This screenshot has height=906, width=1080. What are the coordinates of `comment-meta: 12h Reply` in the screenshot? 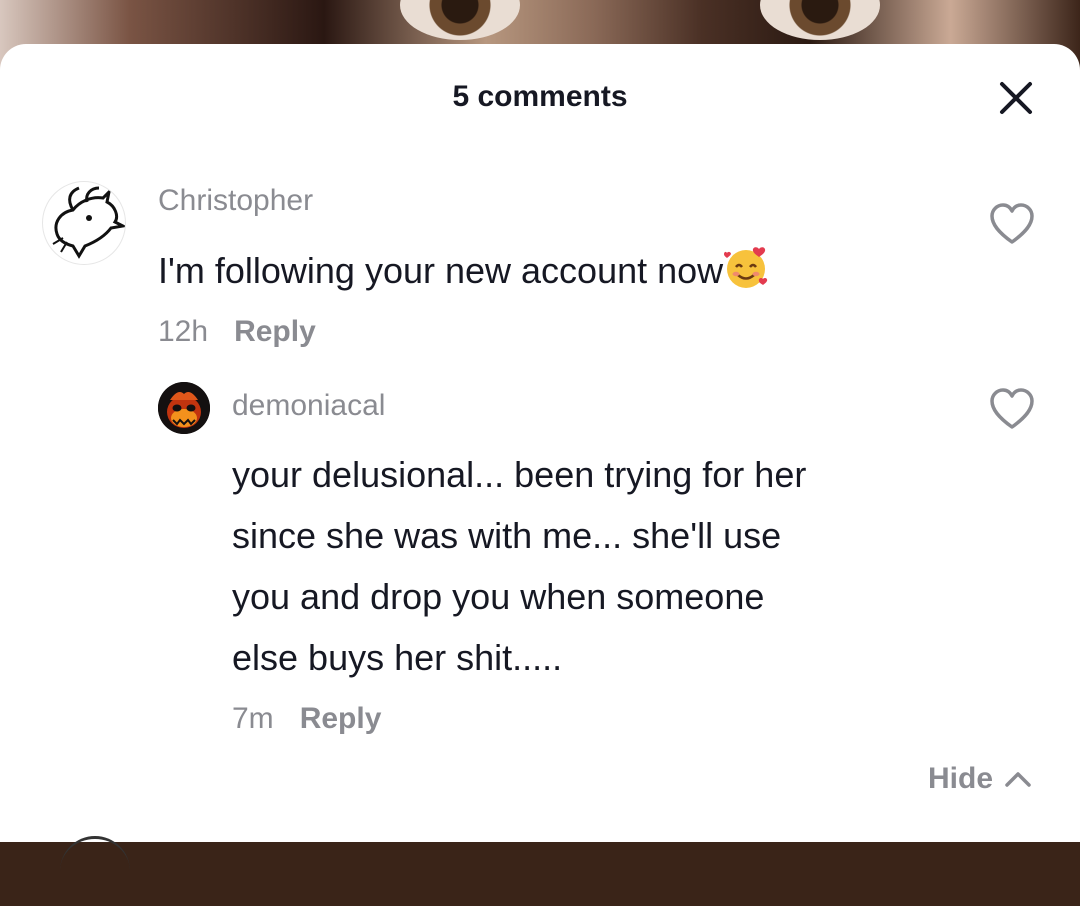 It's located at (237, 332).